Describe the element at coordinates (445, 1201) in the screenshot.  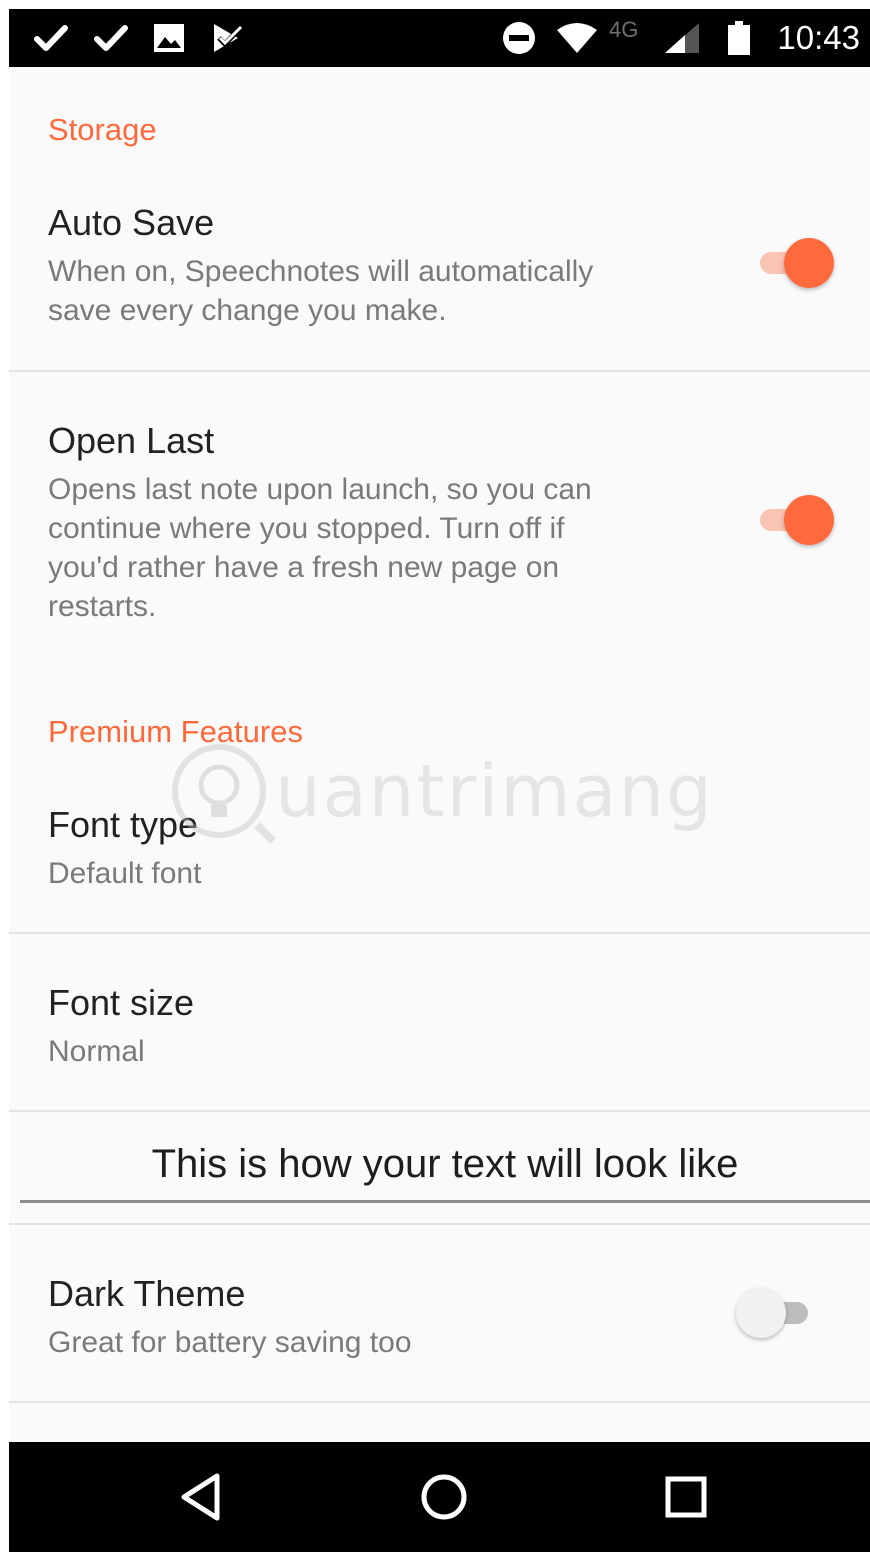
I see `preview-underline` at that location.